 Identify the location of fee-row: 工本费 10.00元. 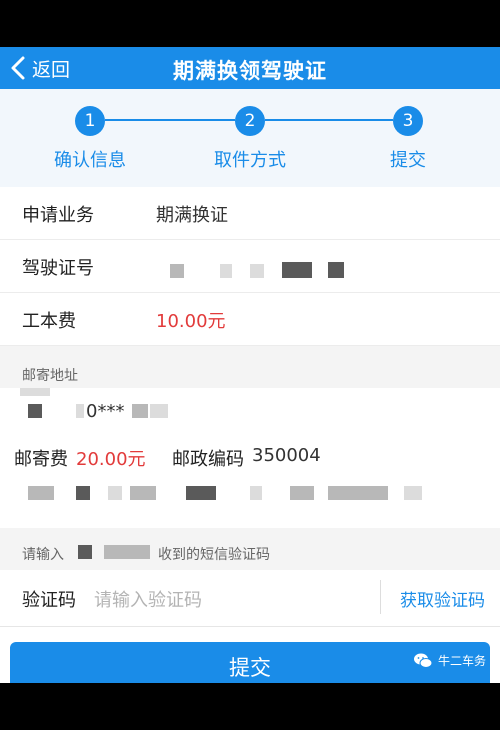
(250, 319).